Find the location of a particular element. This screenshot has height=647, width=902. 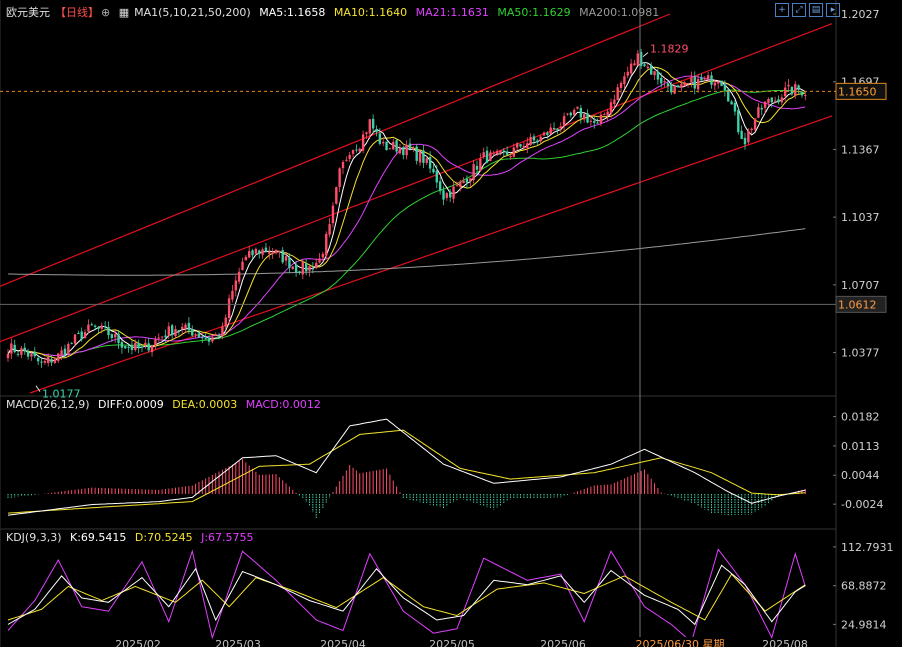

chart-icon: ▤ is located at coordinates (816, 10).